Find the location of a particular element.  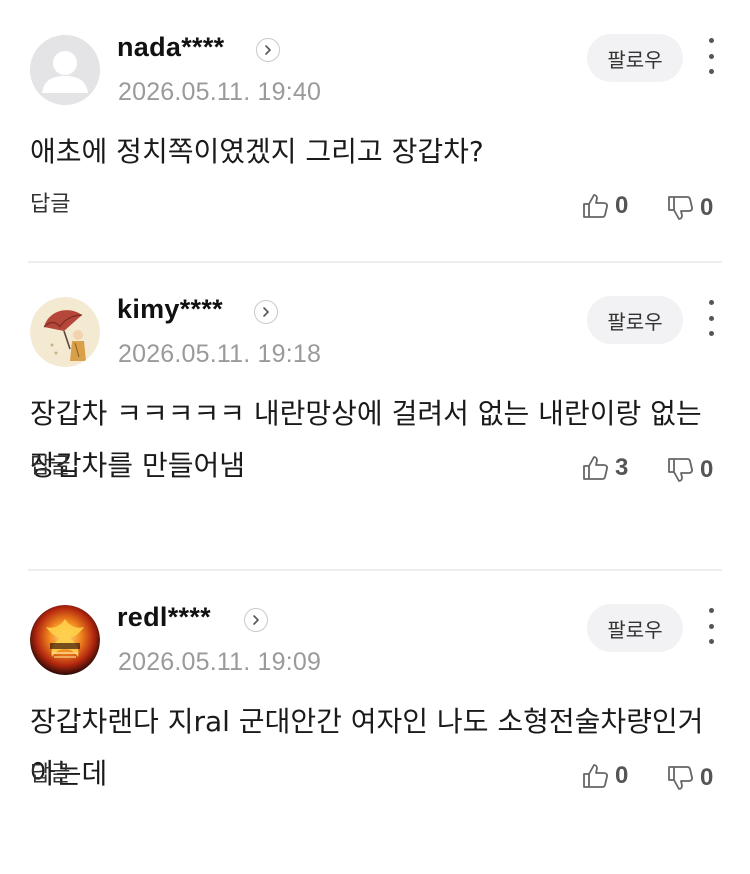

default-person-icon is located at coordinates (65, 70).